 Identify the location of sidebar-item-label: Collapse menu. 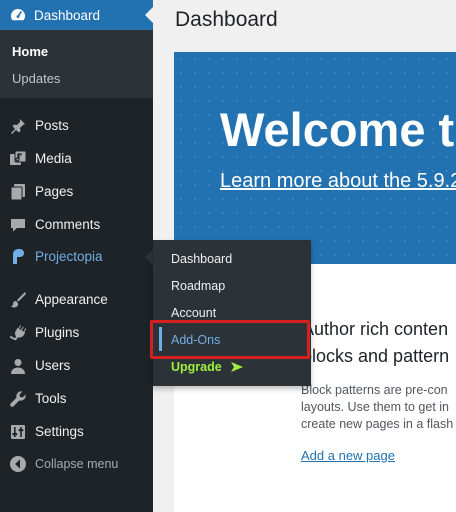
(77, 463).